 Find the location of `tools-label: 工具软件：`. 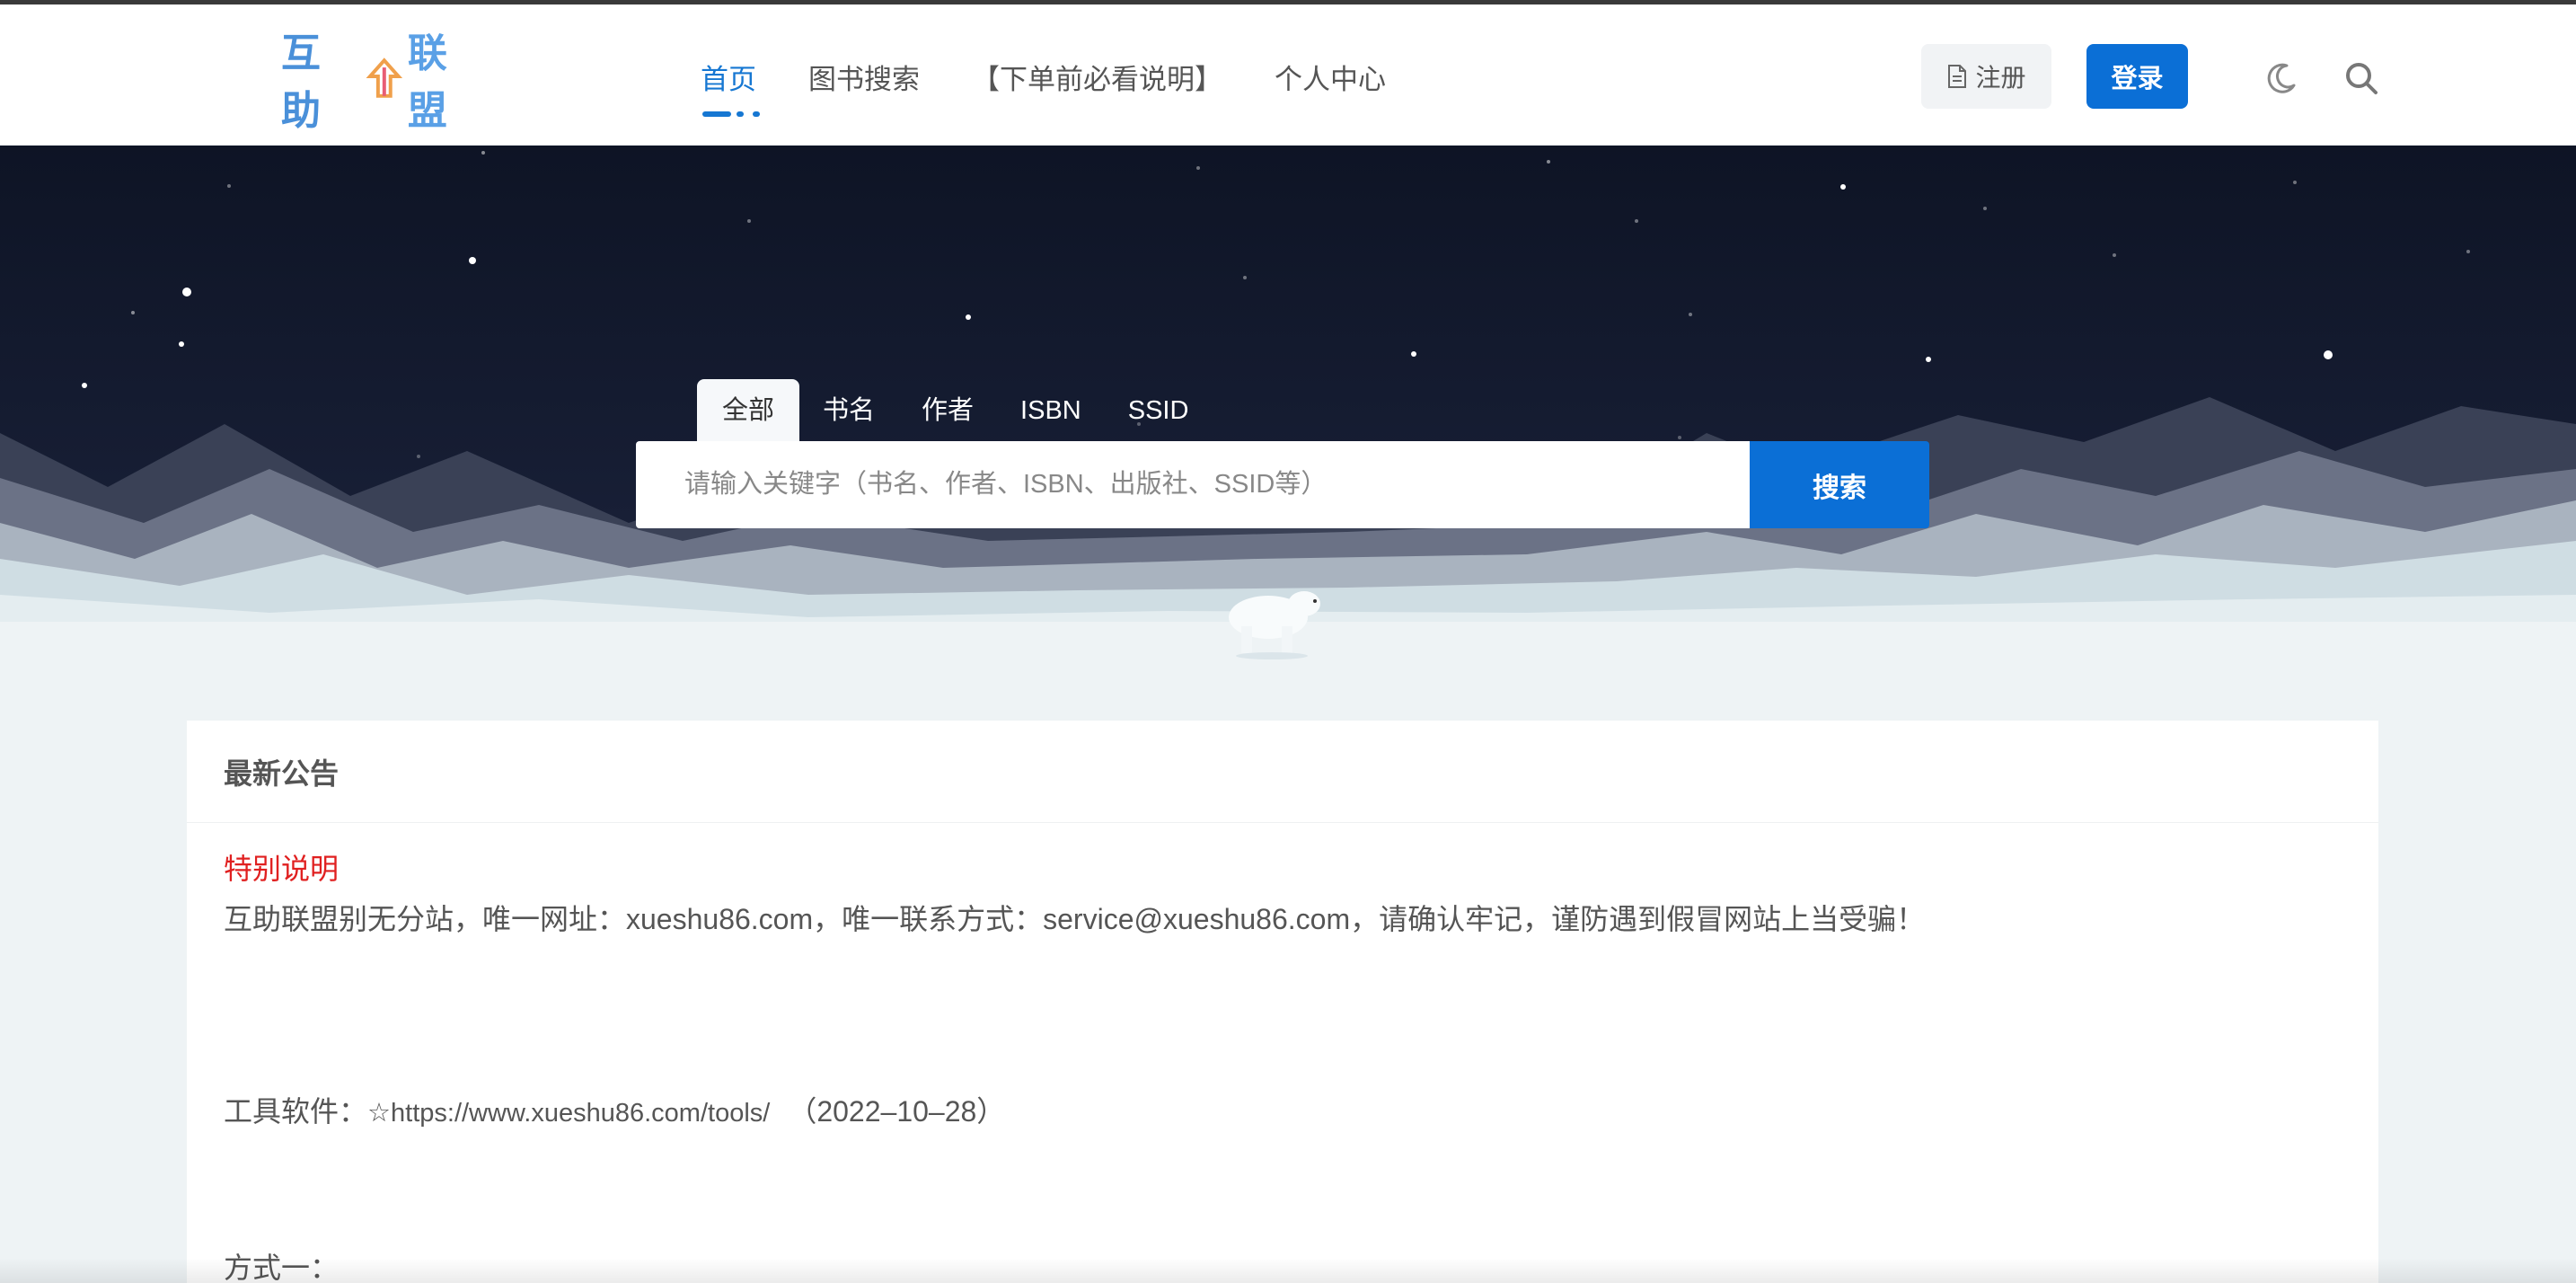

tools-label: 工具软件： is located at coordinates (296, 1112).